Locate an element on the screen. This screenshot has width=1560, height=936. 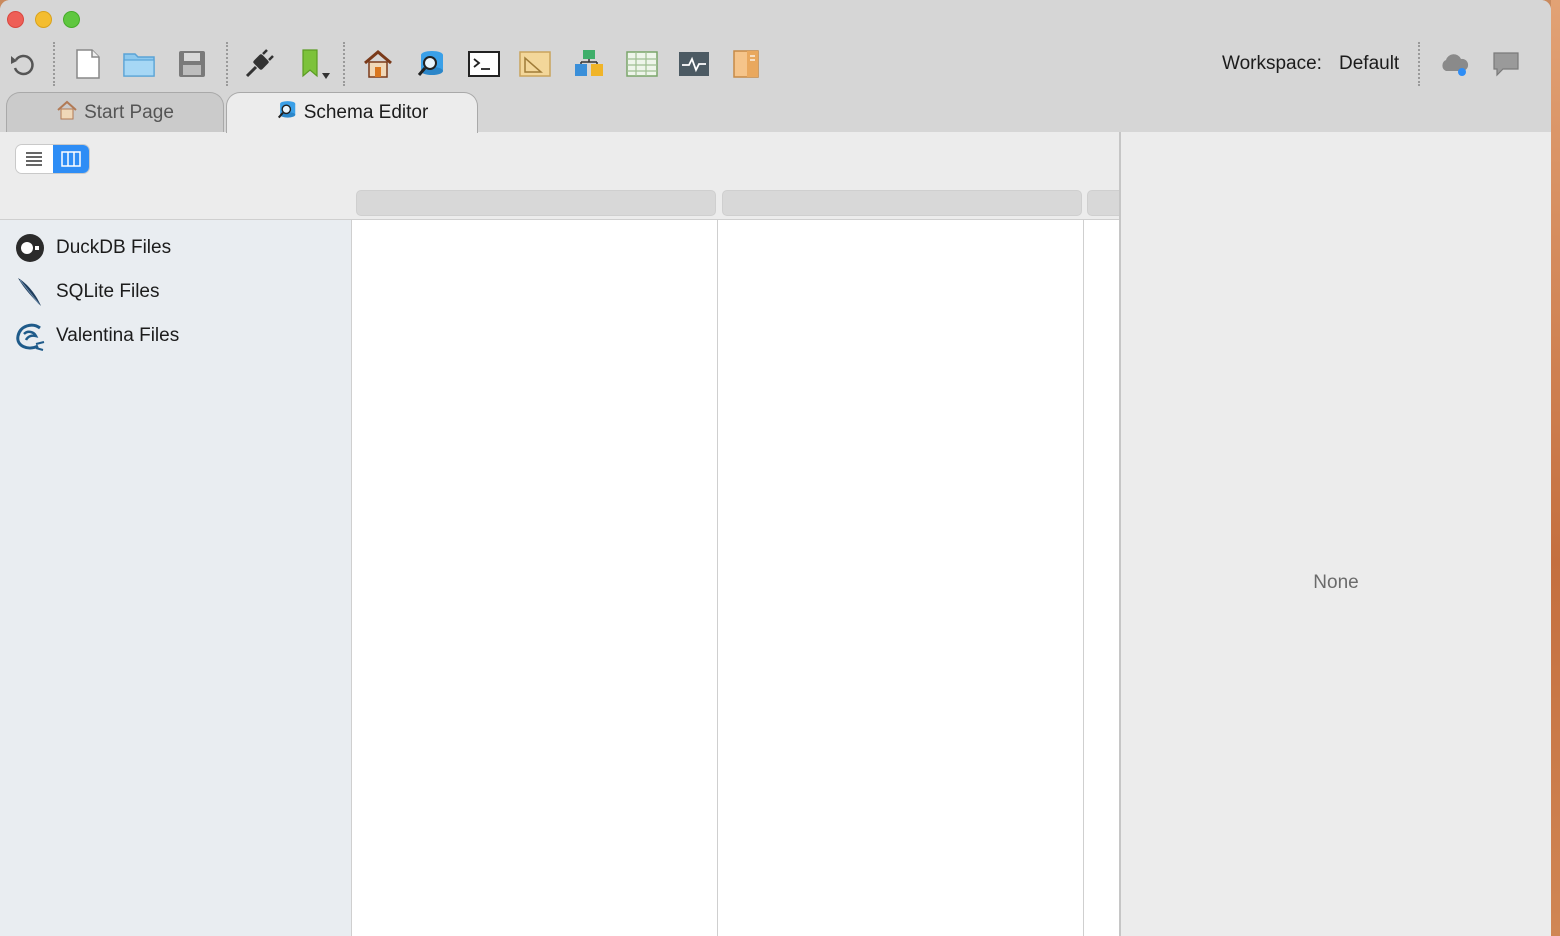
activity-monitor-icon is located at coordinates (694, 64).